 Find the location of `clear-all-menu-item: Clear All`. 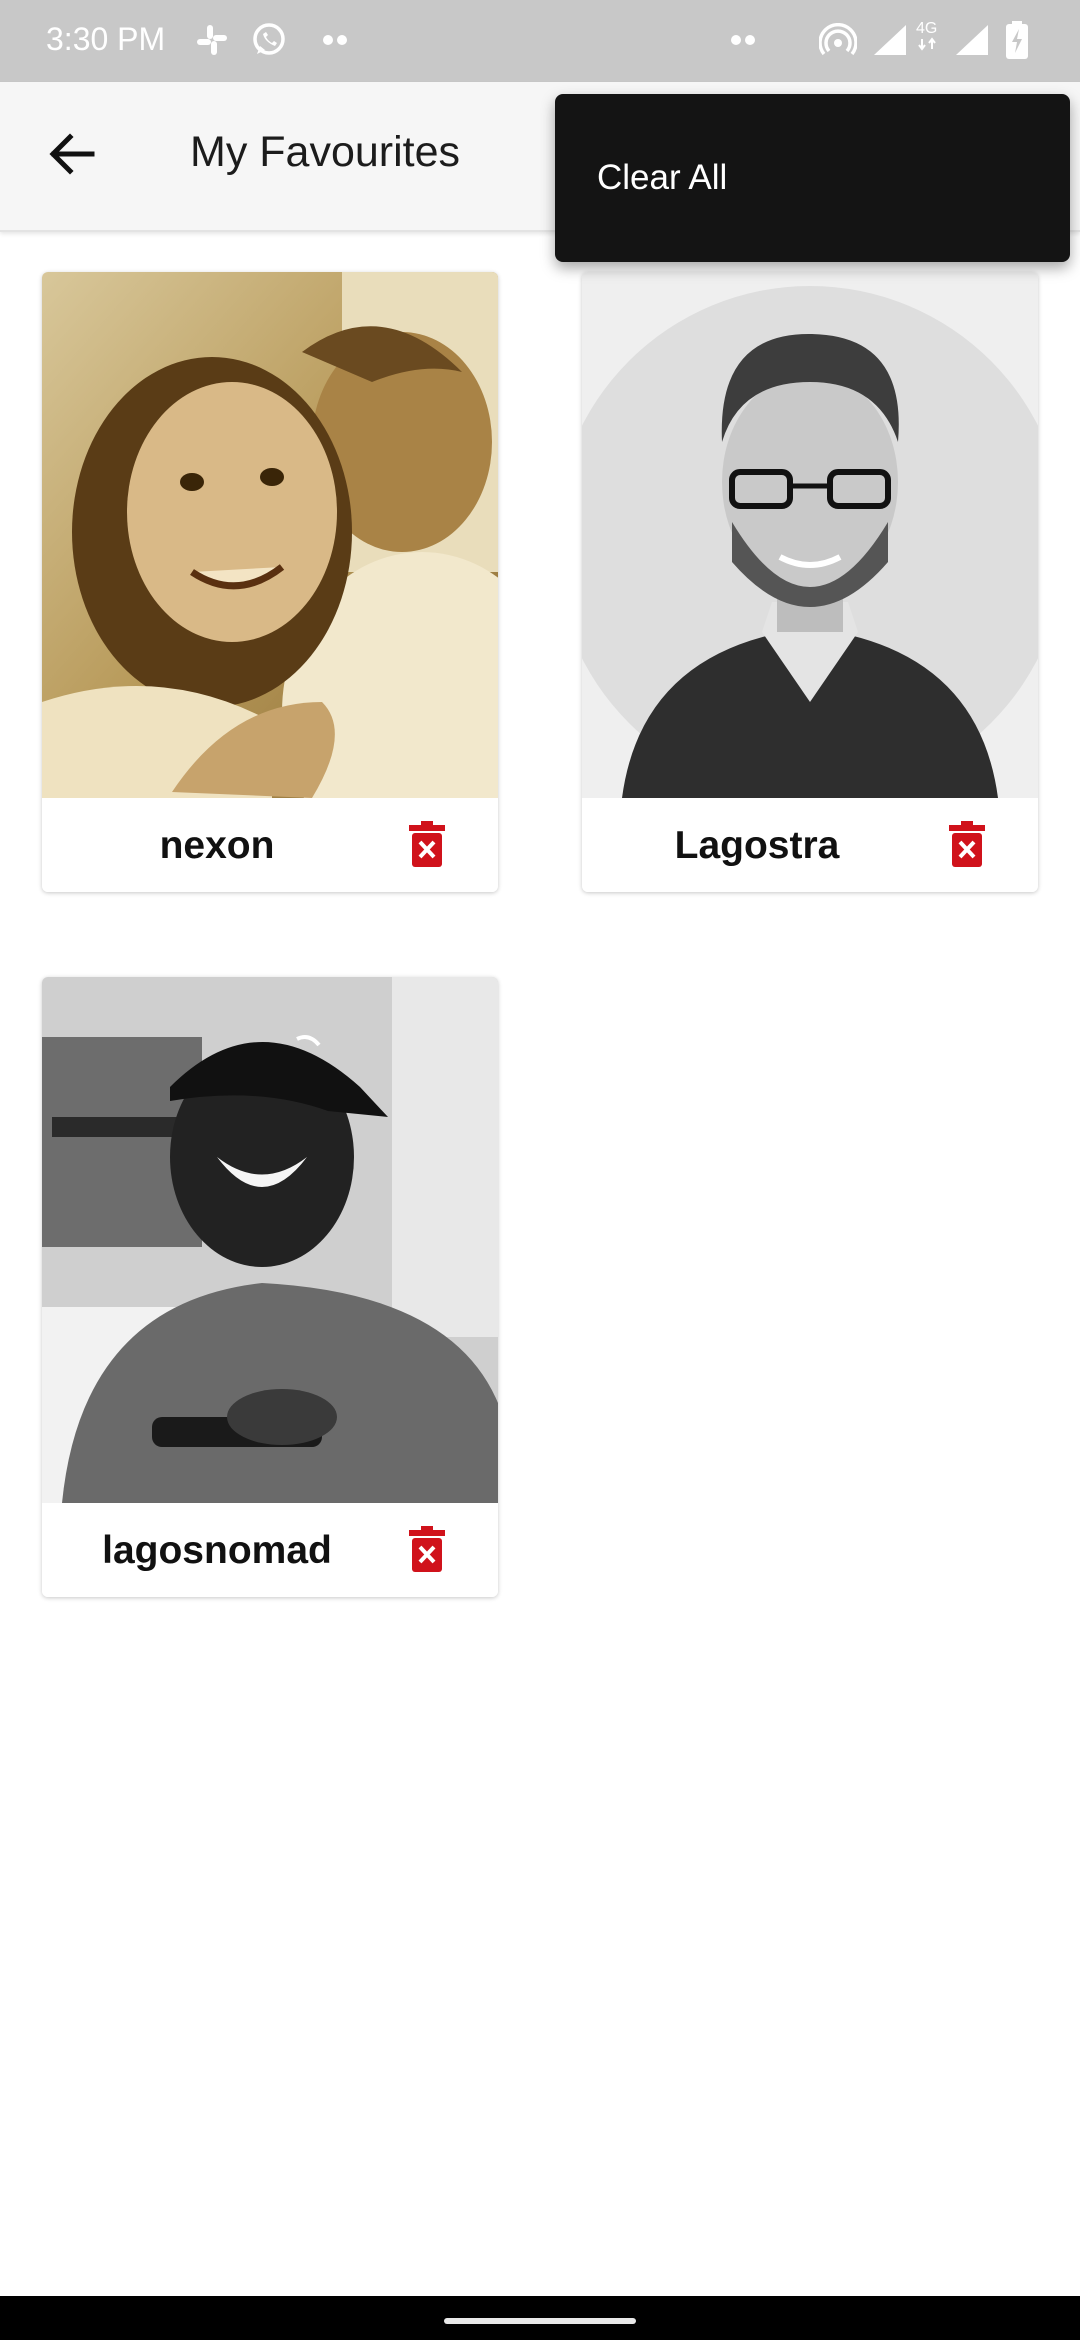

clear-all-menu-item: Clear All is located at coordinates (812, 178).